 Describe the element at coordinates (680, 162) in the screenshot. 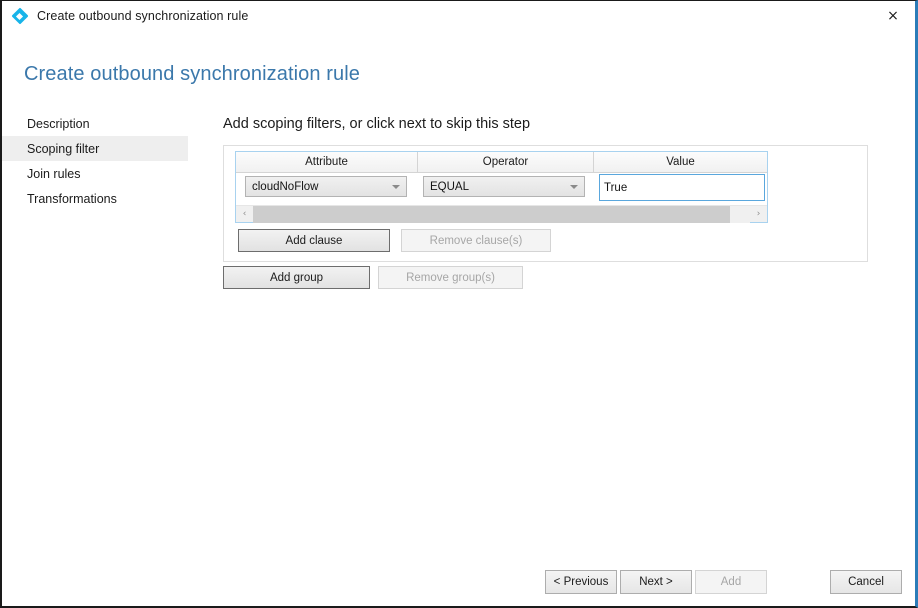

I see `column-header-value: Value` at that location.